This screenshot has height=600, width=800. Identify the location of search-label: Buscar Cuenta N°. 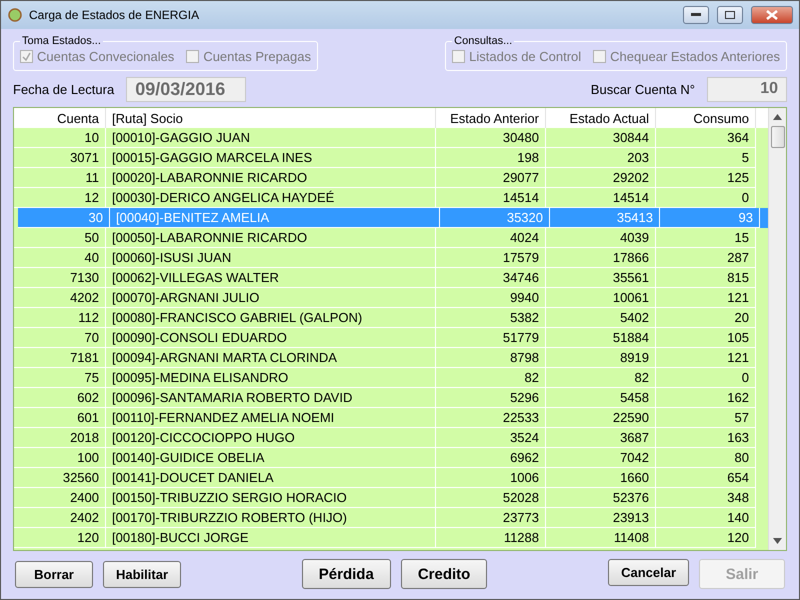
(642, 89).